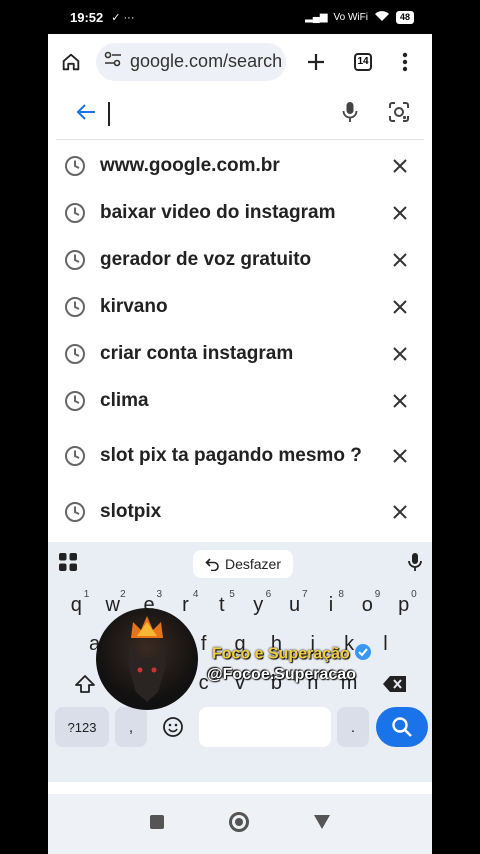 The height and width of the screenshot is (854, 480). What do you see at coordinates (331, 605) in the screenshot?
I see `key: i8` at bounding box center [331, 605].